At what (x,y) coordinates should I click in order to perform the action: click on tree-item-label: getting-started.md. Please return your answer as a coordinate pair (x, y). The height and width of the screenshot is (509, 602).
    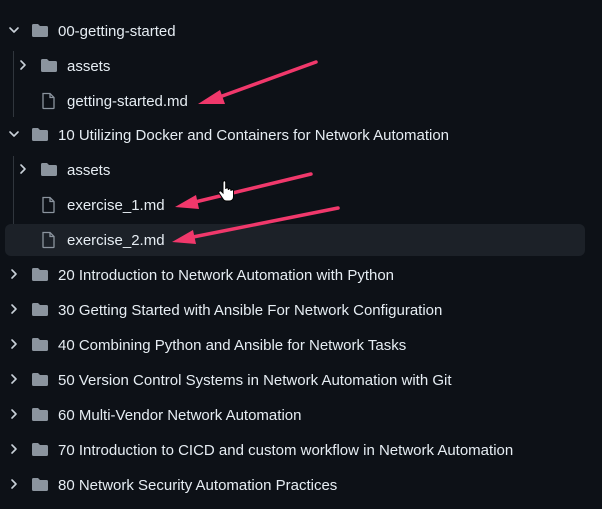
    Looking at the image, I should click on (127, 101).